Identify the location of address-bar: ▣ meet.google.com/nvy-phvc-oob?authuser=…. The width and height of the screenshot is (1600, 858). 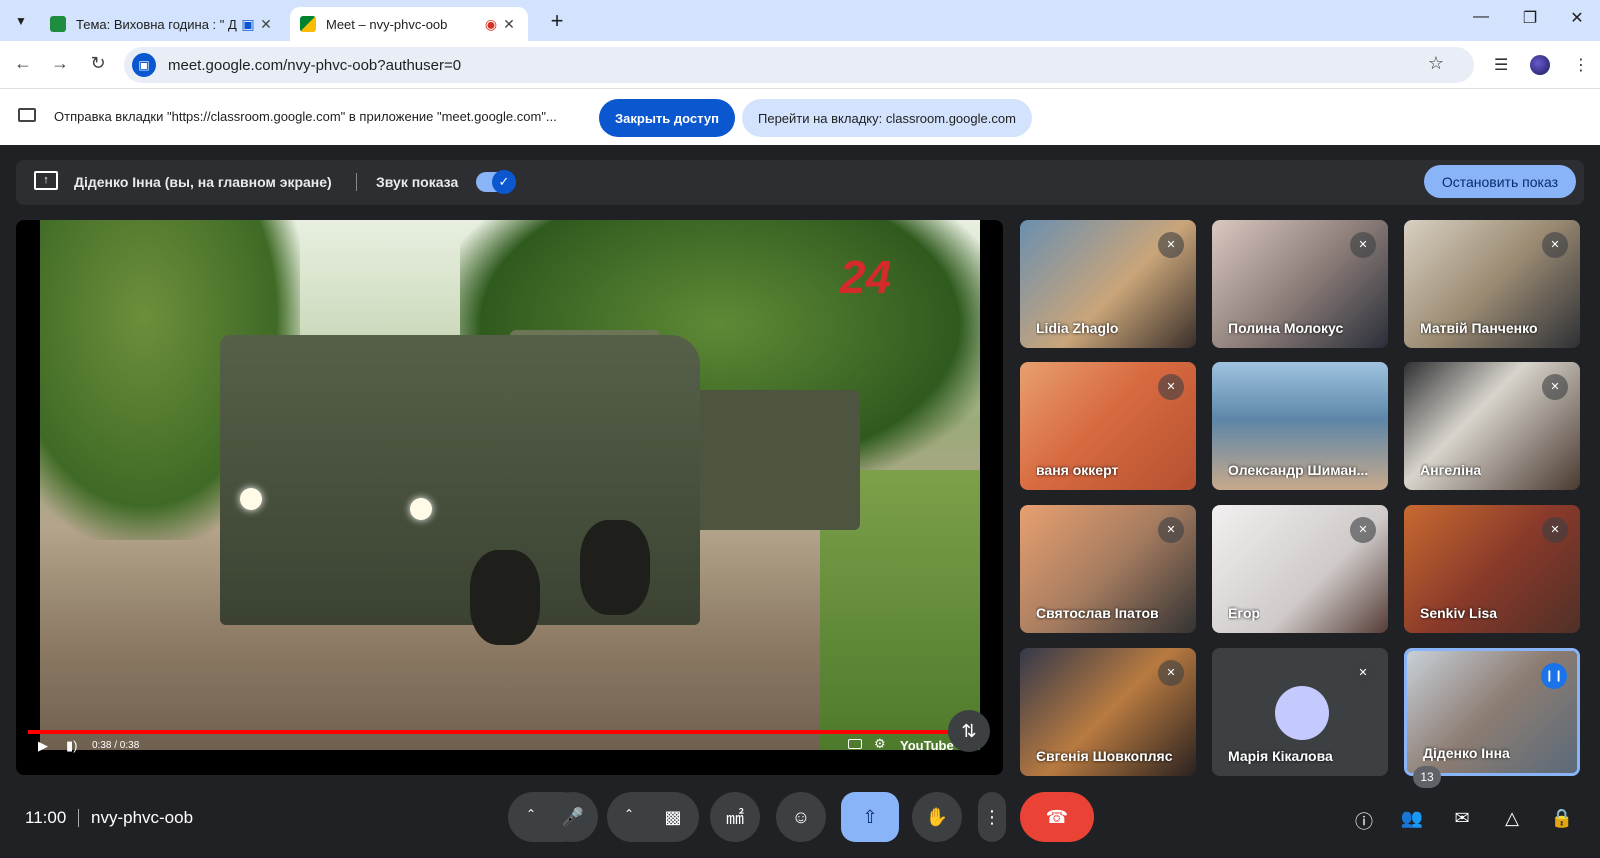
(799, 65).